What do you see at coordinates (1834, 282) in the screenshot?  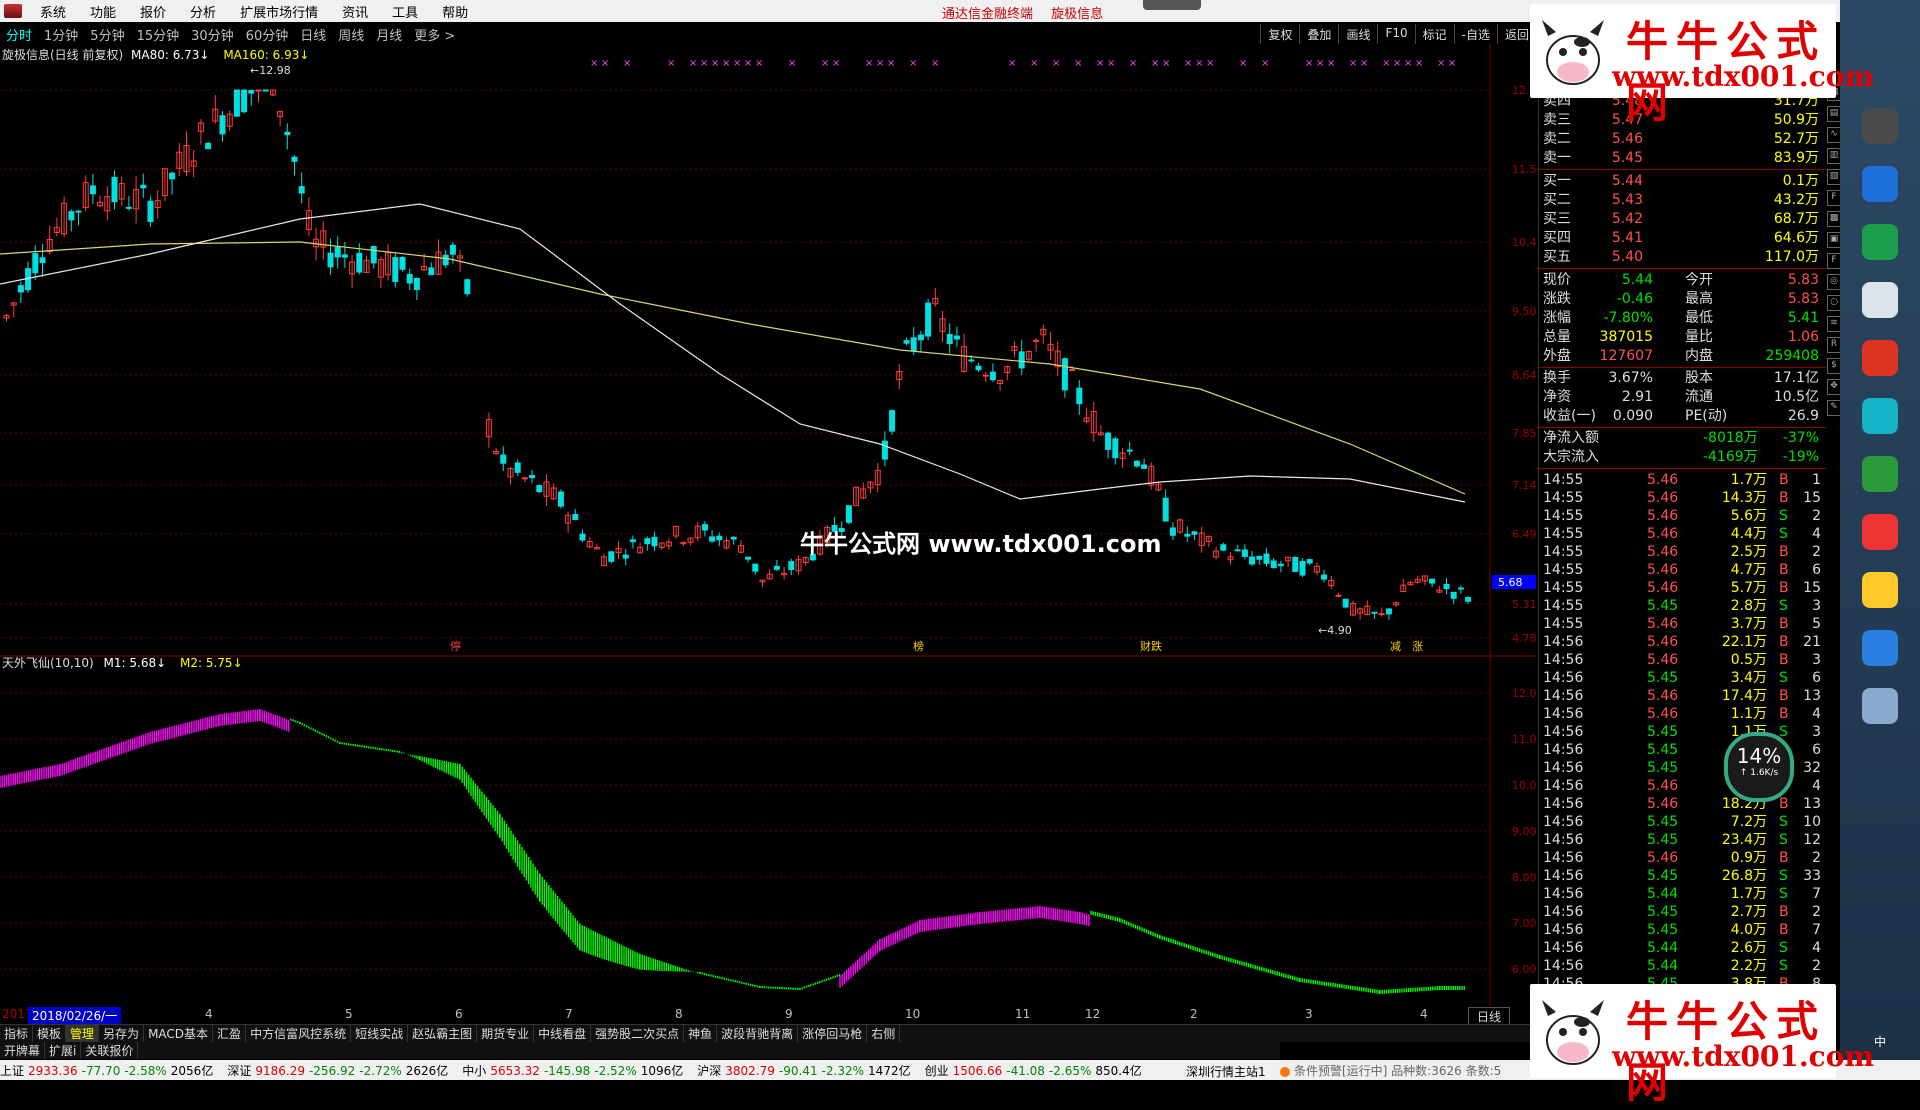 I see `tool-icon: ◎` at bounding box center [1834, 282].